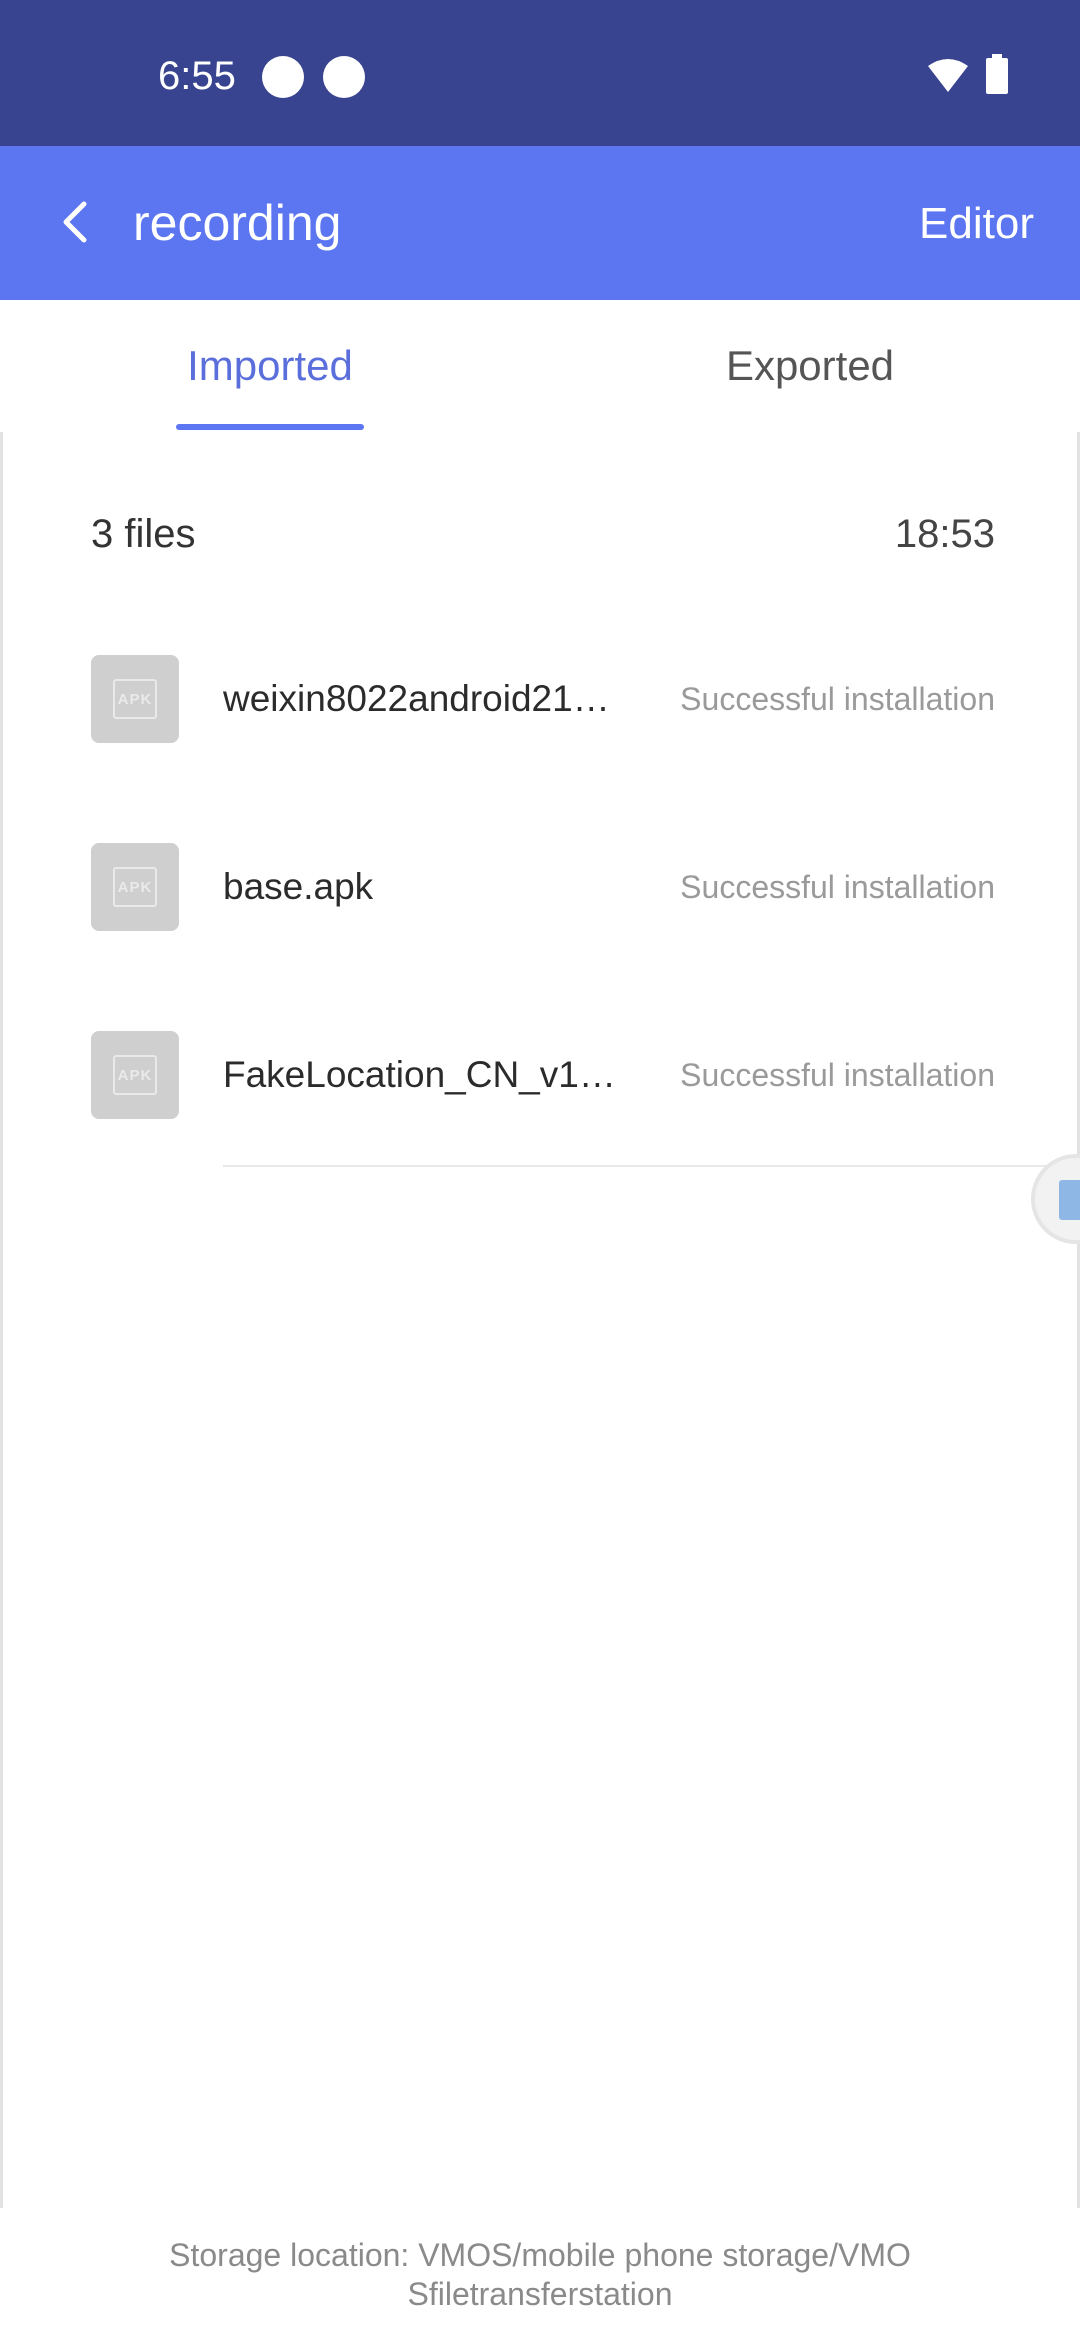 The width and height of the screenshot is (1080, 2340). I want to click on file-item: APK base.apk Successful installation, so click(543, 887).